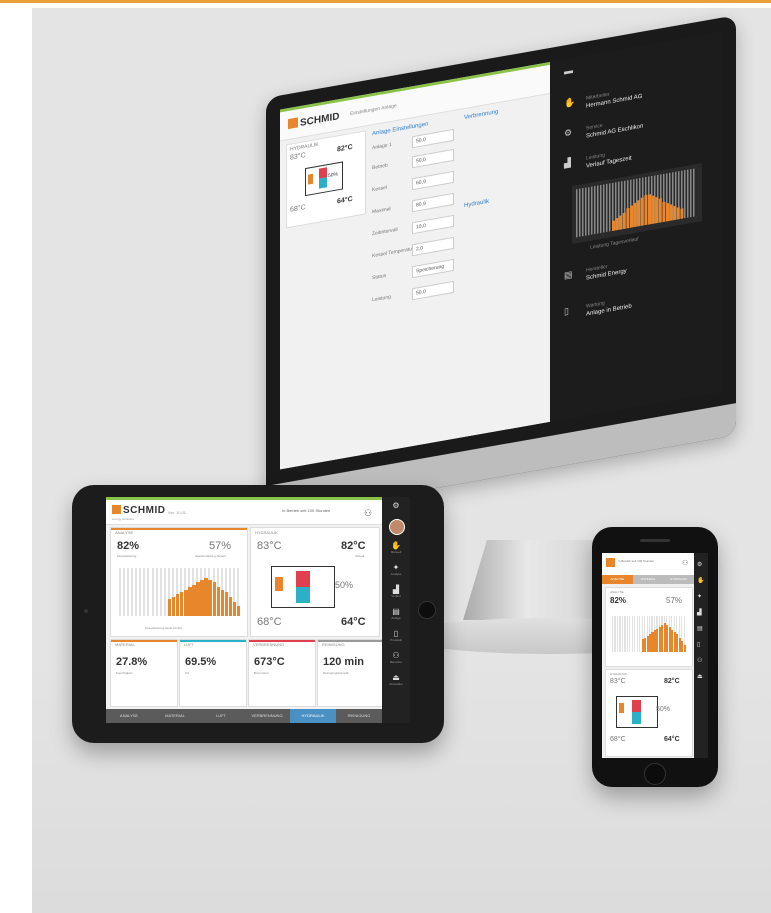 This screenshot has height=913, width=771. Describe the element at coordinates (700, 676) in the screenshot. I see `sidebar-icon: ⏏` at that location.